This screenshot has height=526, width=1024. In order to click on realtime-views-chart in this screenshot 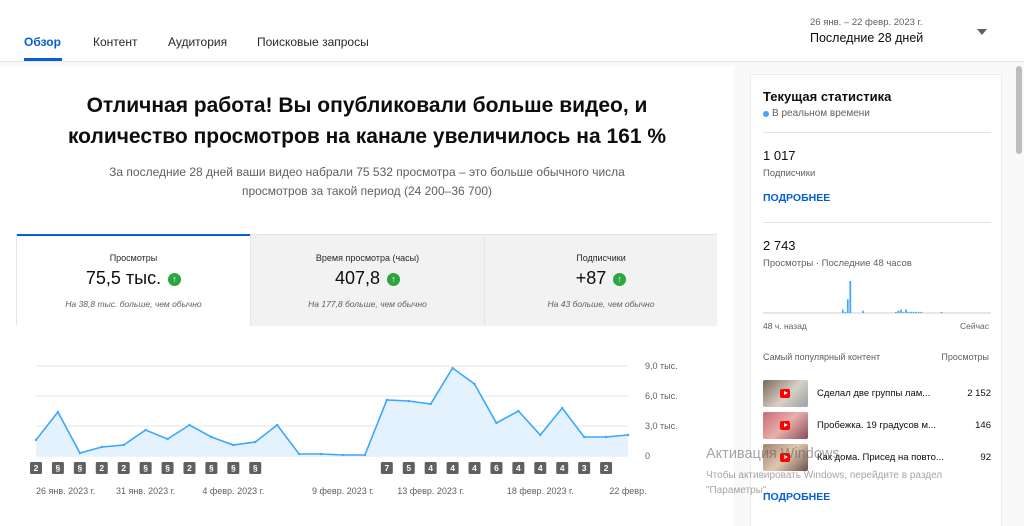, I will do `click(877, 295)`.